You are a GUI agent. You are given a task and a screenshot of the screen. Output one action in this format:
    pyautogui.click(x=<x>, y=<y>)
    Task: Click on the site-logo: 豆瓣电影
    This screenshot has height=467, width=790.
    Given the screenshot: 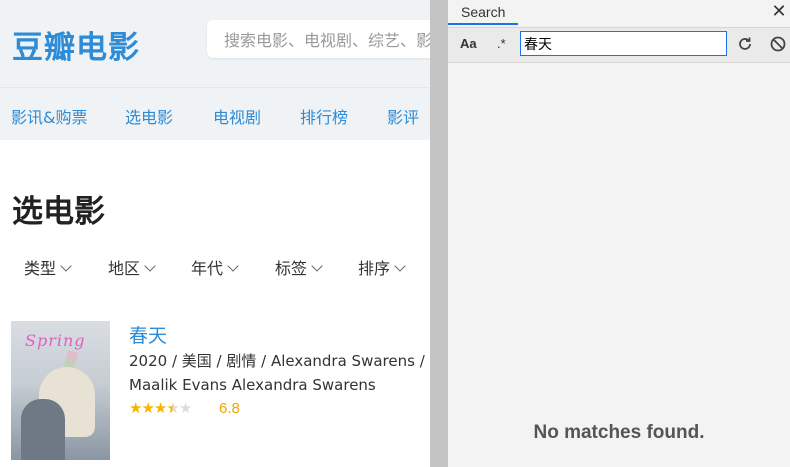 What is the action you would take?
    pyautogui.click(x=76, y=44)
    